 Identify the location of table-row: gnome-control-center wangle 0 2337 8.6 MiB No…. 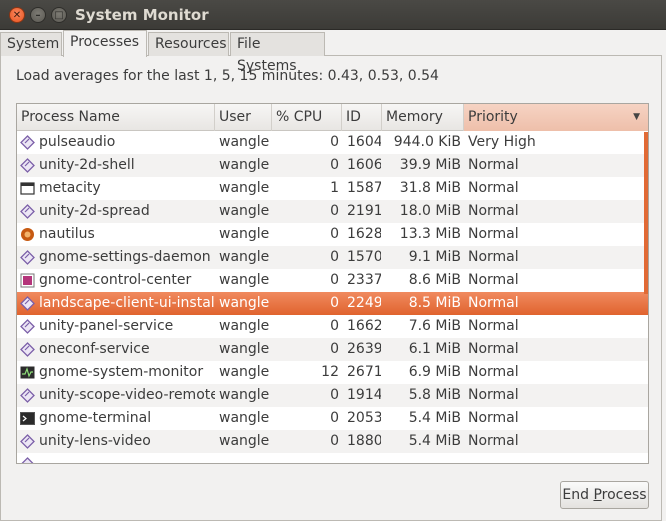
(332, 280).